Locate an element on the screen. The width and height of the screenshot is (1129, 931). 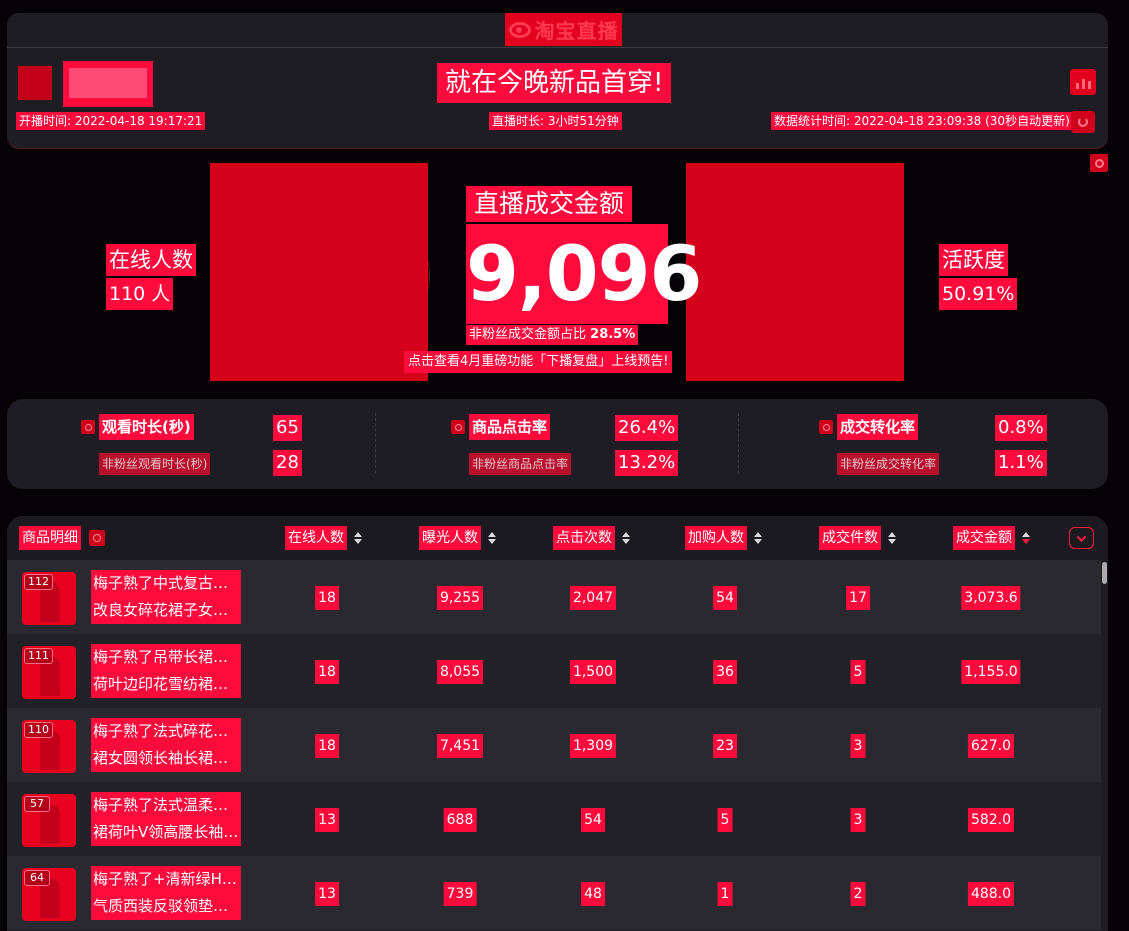
cell-carts: 23 is located at coordinates (725, 746).